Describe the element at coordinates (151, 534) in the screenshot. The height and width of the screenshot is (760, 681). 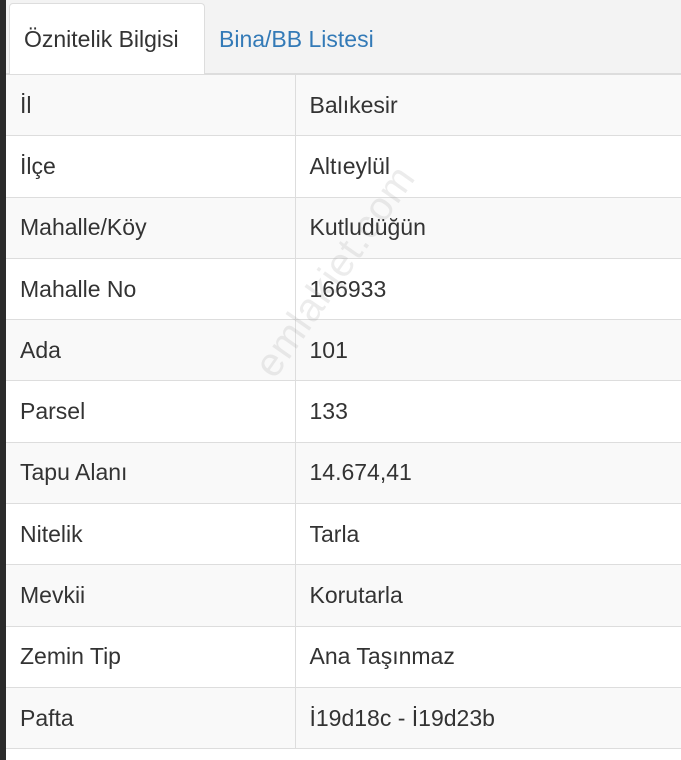
I see `row-key: Nitelik` at that location.